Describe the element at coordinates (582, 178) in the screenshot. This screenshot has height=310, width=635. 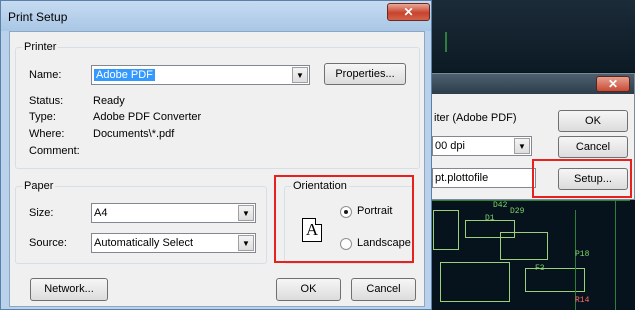
I see `setup-highlight` at that location.